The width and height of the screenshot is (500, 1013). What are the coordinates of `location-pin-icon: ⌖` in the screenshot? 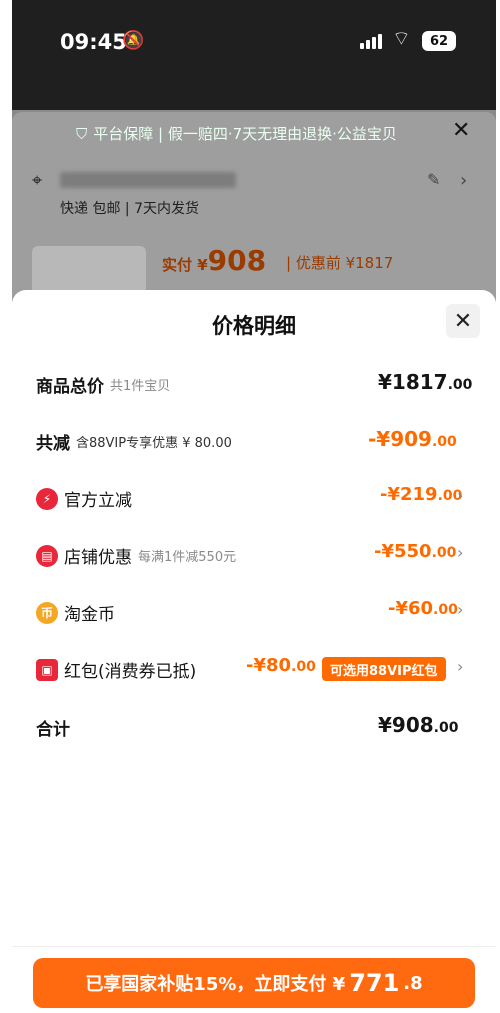 It's located at (37, 180).